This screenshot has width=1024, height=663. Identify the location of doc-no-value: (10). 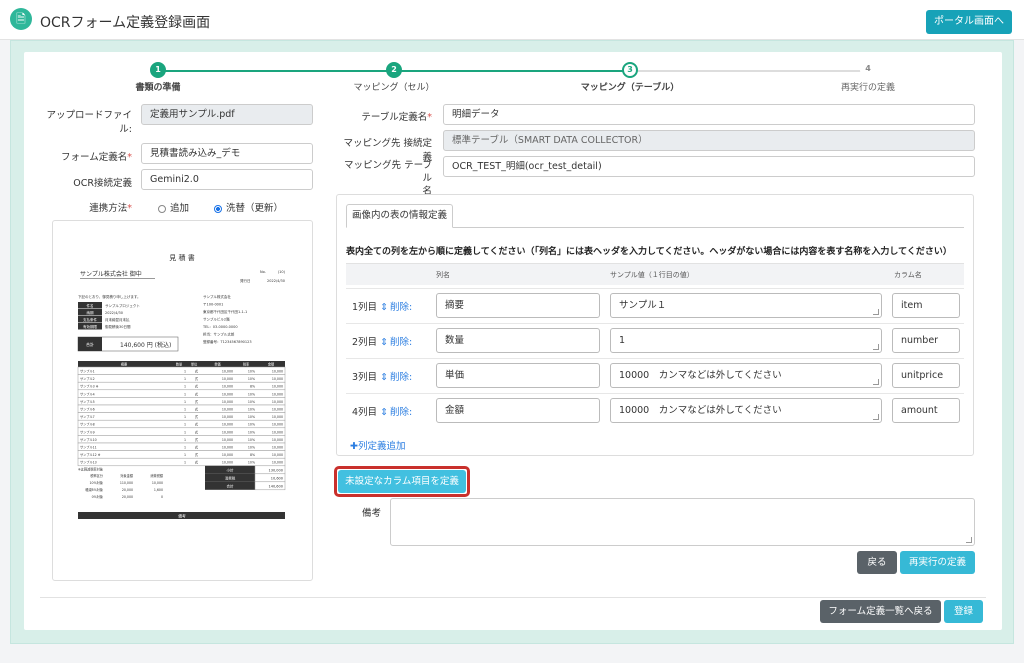
(282, 272).